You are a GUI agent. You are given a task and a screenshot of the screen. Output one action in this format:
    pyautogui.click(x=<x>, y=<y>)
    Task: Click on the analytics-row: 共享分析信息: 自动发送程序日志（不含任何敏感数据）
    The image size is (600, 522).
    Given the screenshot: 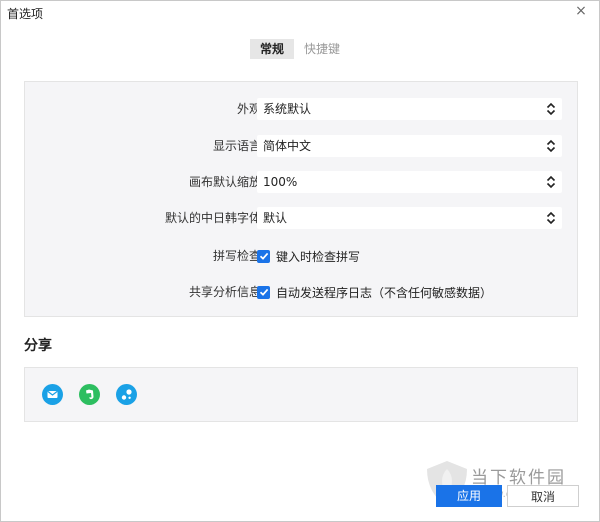 What is the action you would take?
    pyautogui.click(x=301, y=292)
    